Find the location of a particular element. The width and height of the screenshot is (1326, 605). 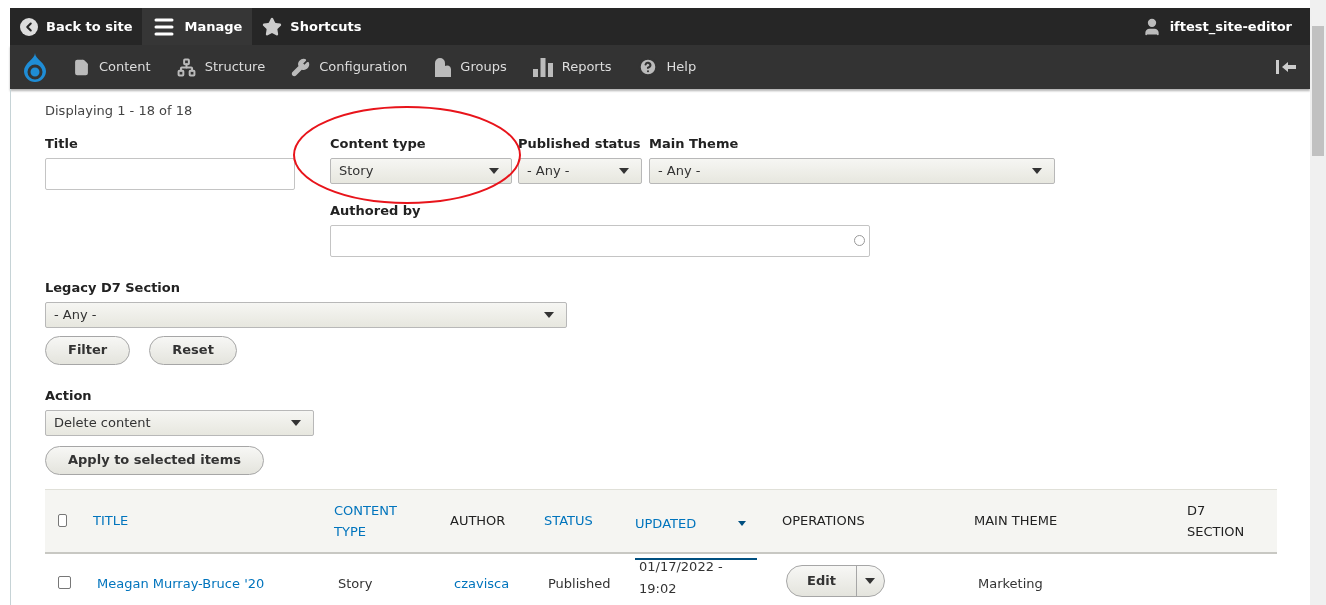

table-cell: Published is located at coordinates (579, 583).